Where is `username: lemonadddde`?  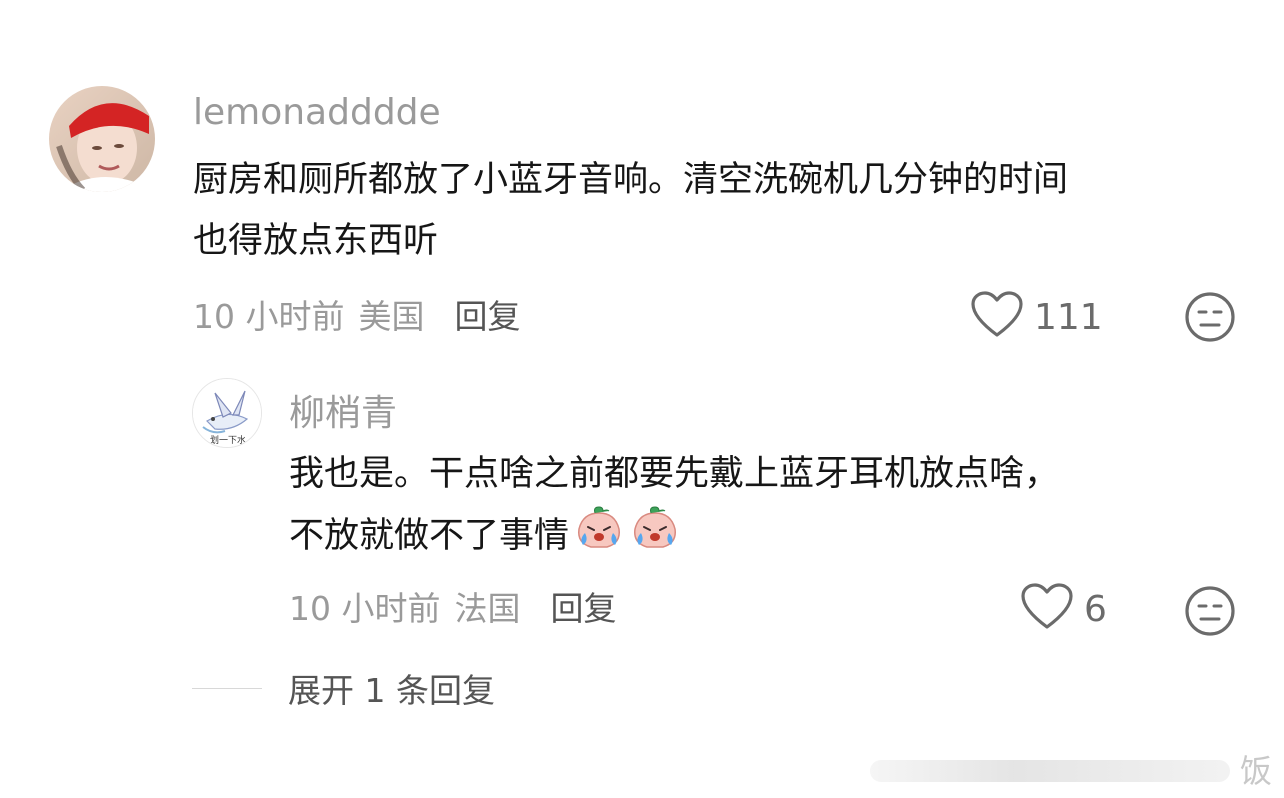
username: lemonadddde is located at coordinates (317, 112).